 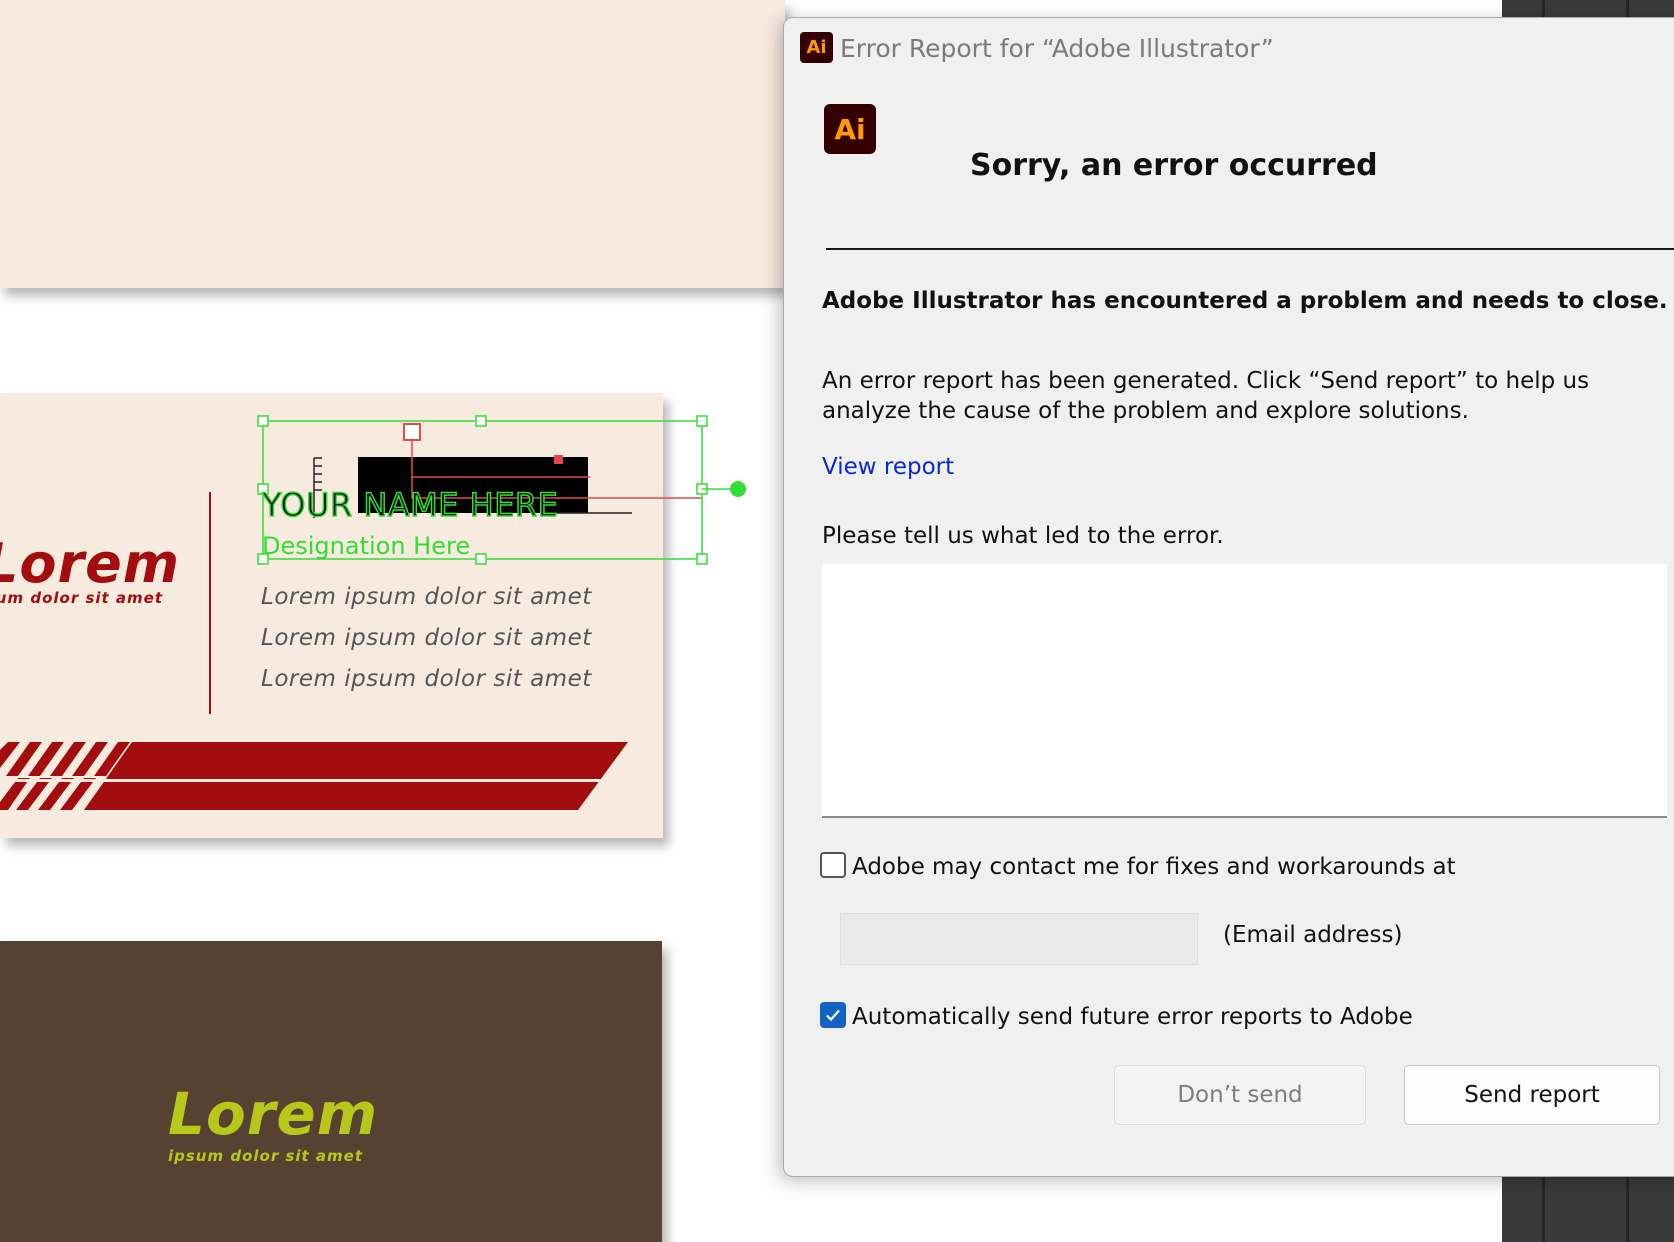 I want to click on rotate-handle, so click(x=738, y=489).